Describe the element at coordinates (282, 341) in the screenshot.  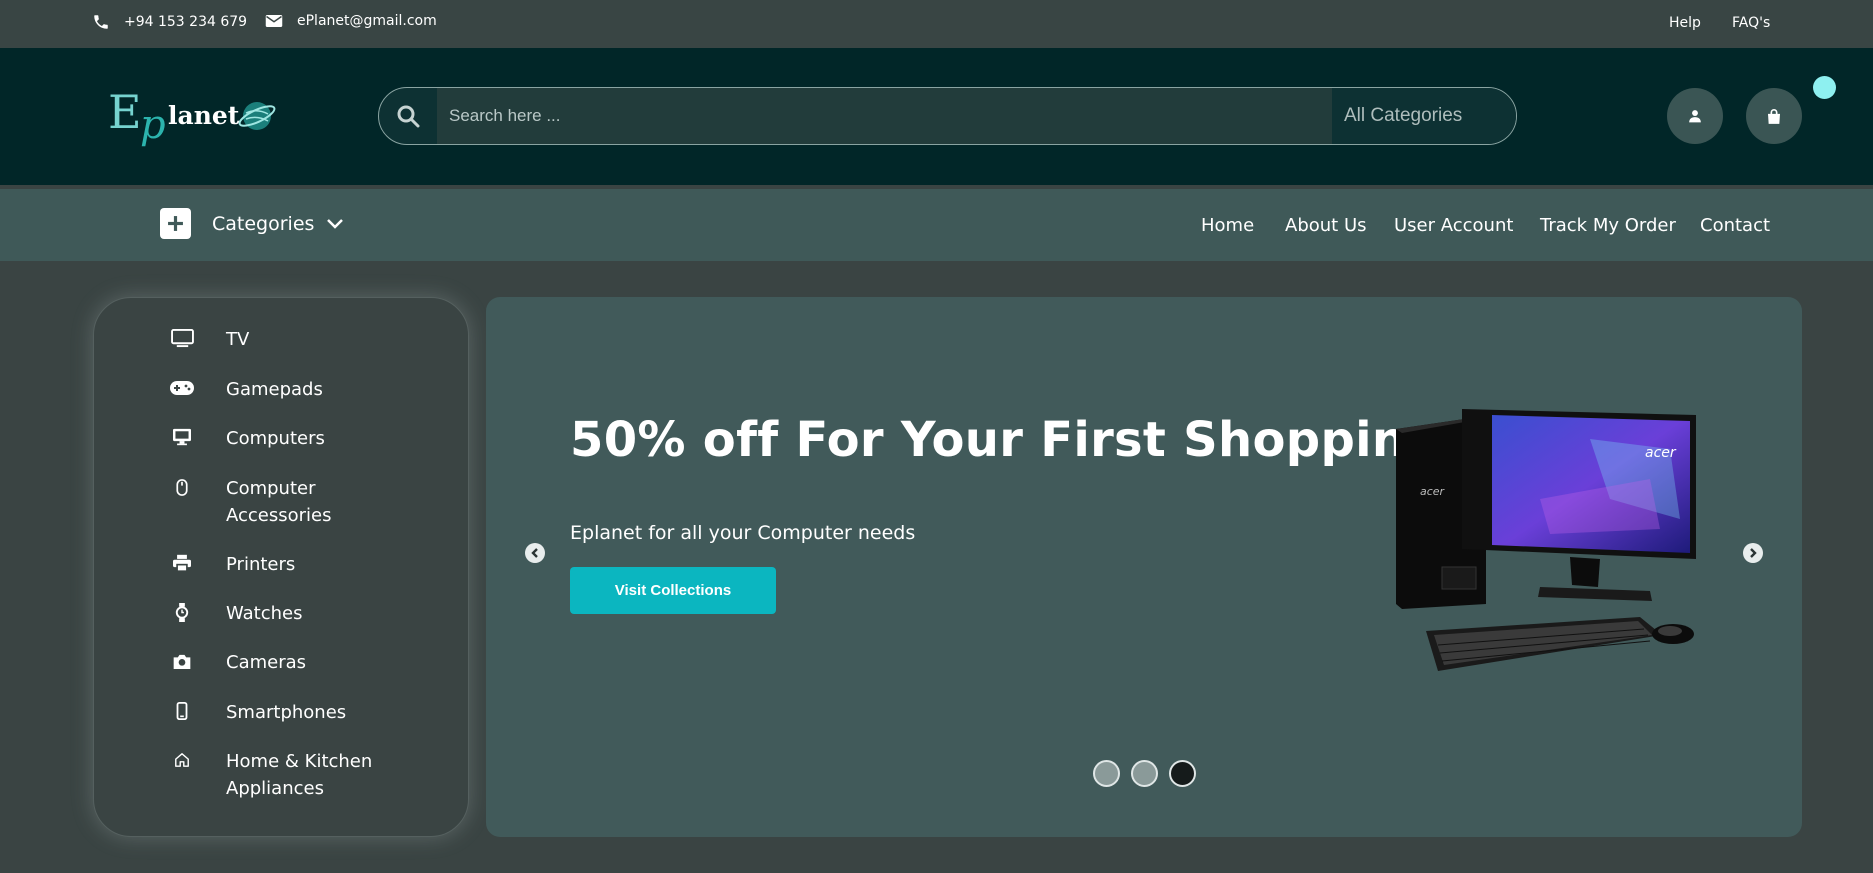
I see `sidebar-item-tv: TV` at that location.